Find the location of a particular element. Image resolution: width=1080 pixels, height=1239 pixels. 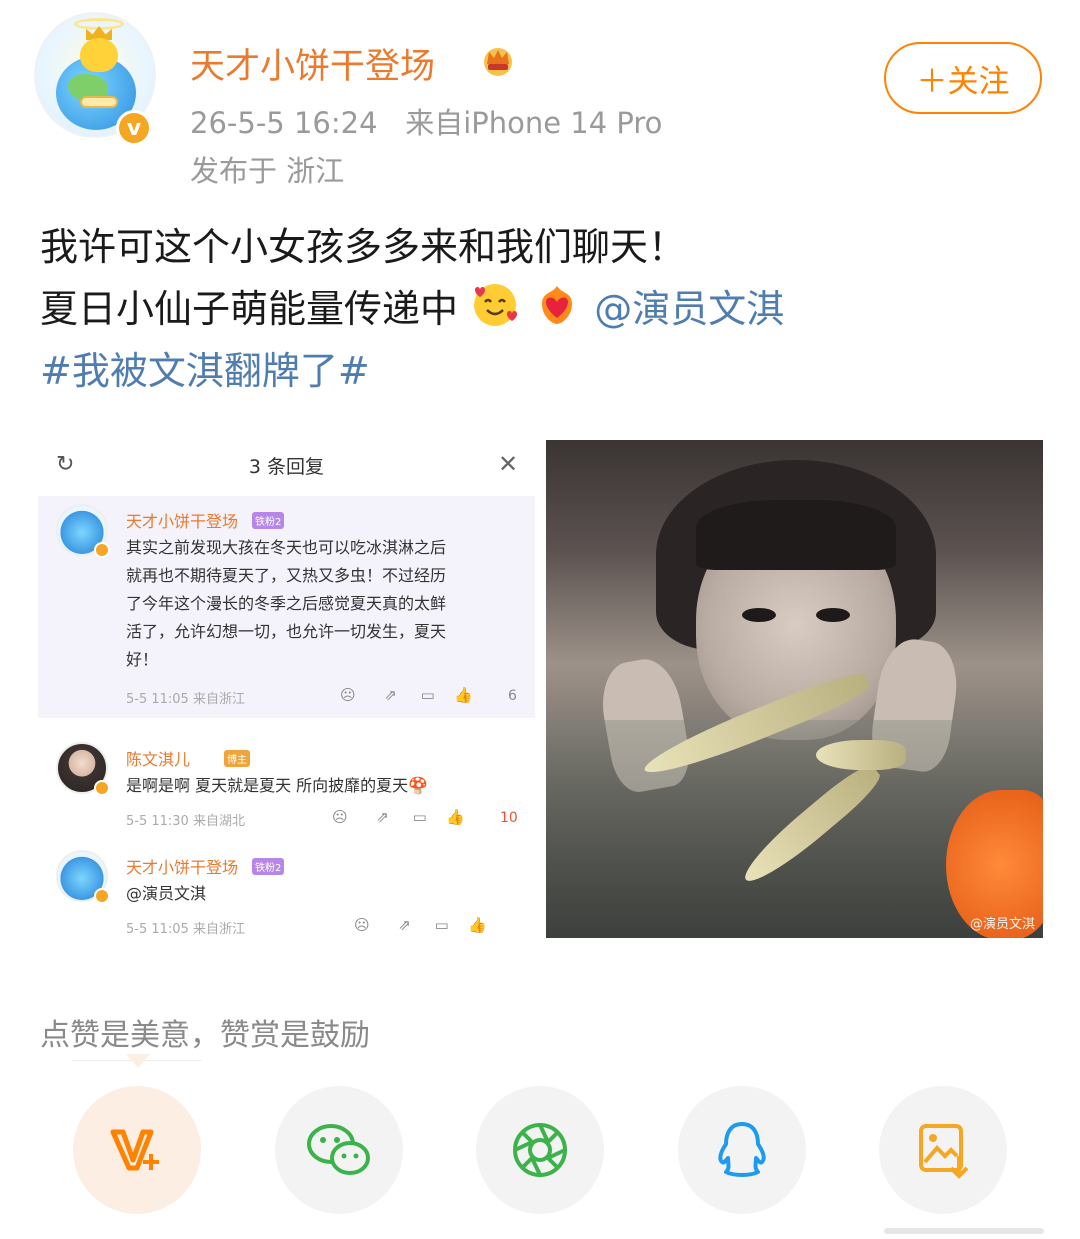

bone-icon is located at coordinates (99, 102).